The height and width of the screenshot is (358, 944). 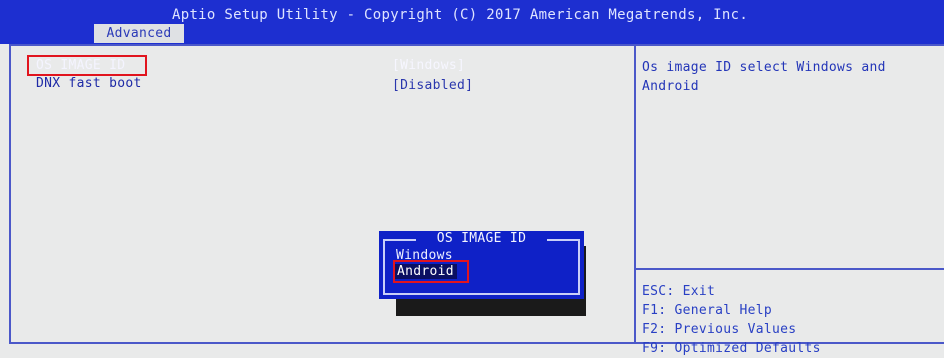 I want to click on key-f2: F2: Previous Values, so click(x=719, y=329).